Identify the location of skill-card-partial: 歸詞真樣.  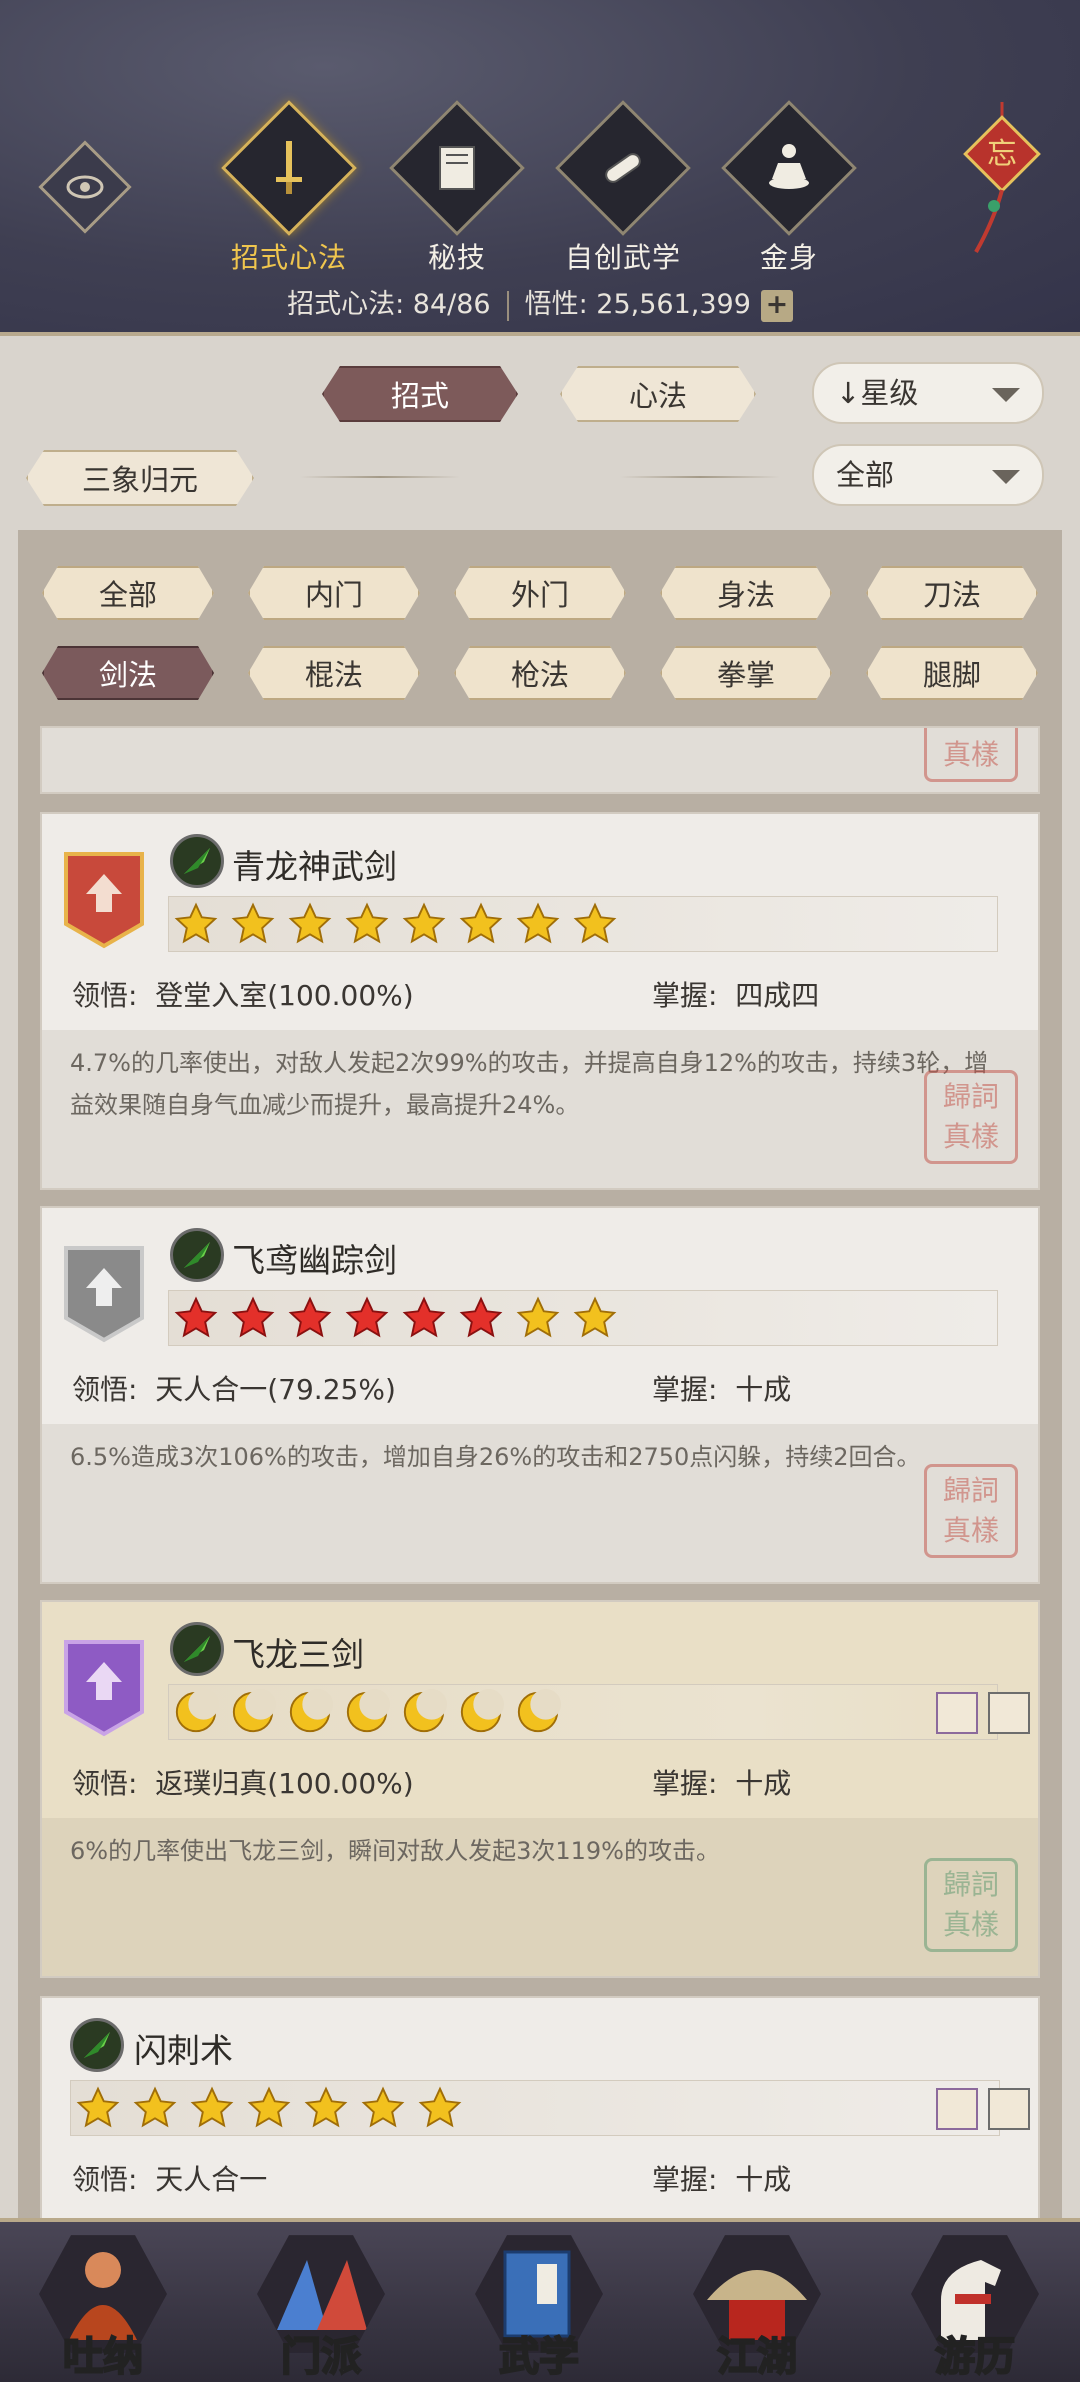
(540, 760).